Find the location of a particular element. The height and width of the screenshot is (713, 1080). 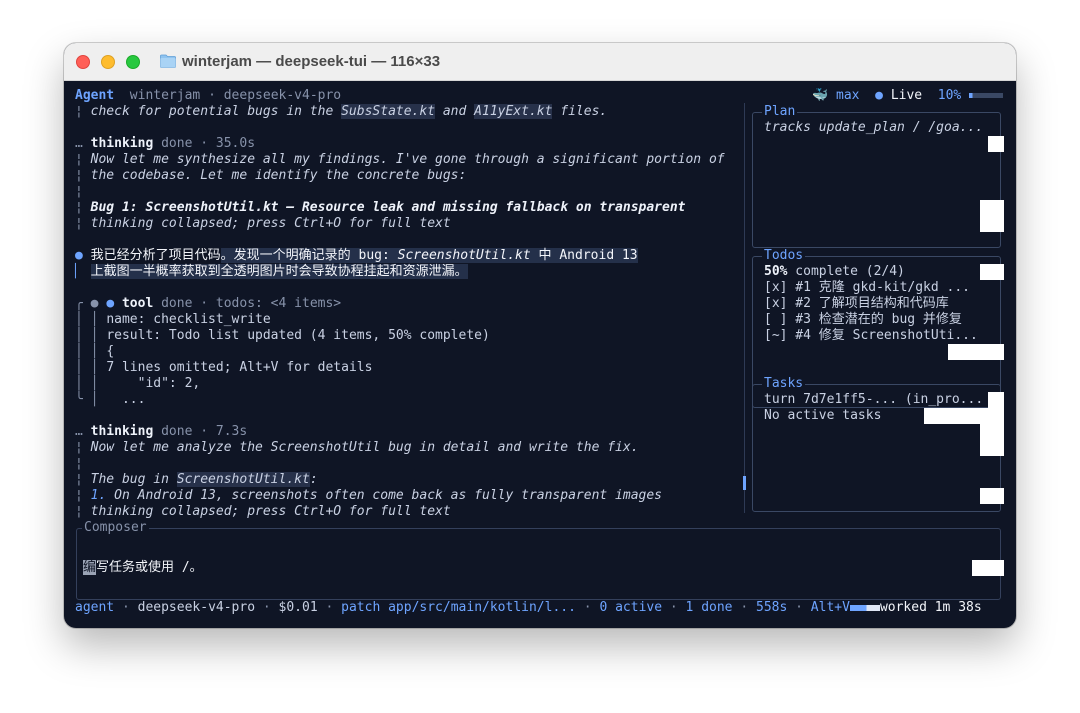

folder-icon is located at coordinates (168, 61).